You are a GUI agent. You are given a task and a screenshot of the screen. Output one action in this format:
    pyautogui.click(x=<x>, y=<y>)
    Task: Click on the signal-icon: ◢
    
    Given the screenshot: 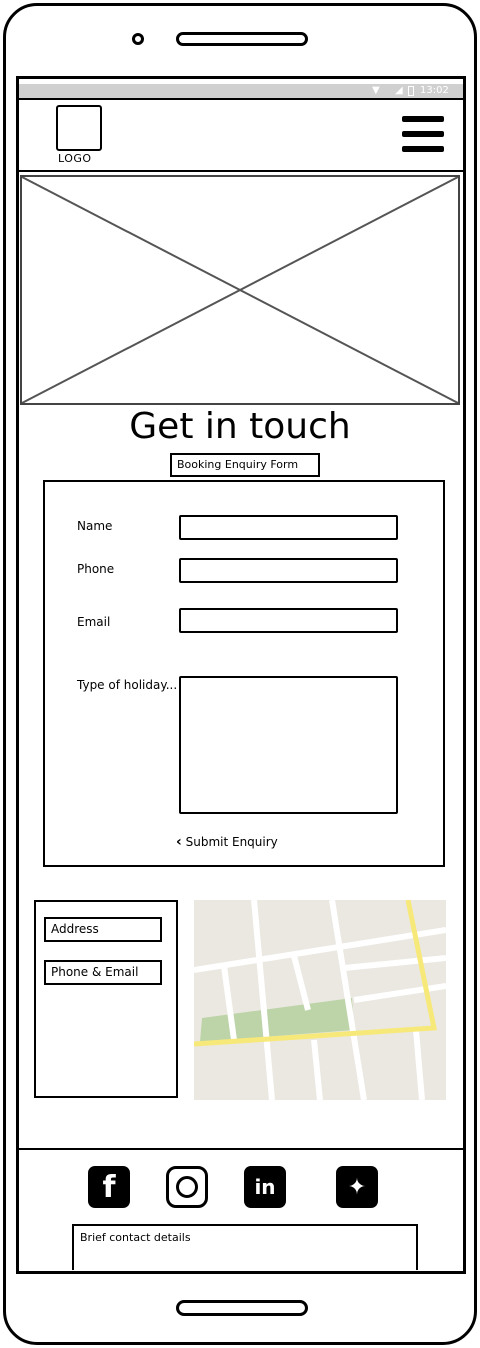 What is the action you would take?
    pyautogui.click(x=399, y=90)
    